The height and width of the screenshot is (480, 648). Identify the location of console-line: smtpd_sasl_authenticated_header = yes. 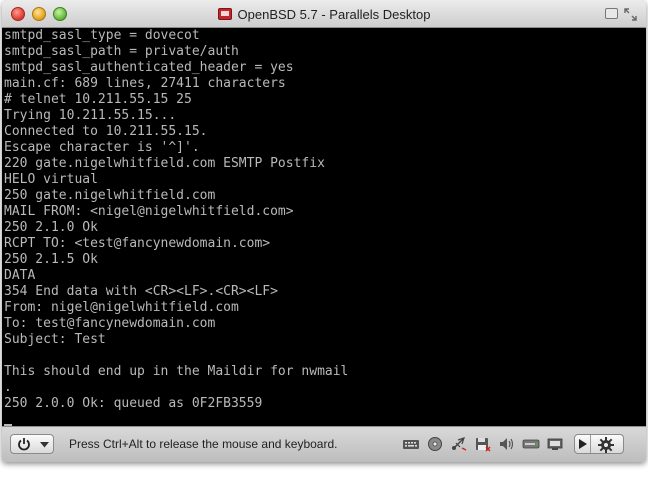
(149, 67).